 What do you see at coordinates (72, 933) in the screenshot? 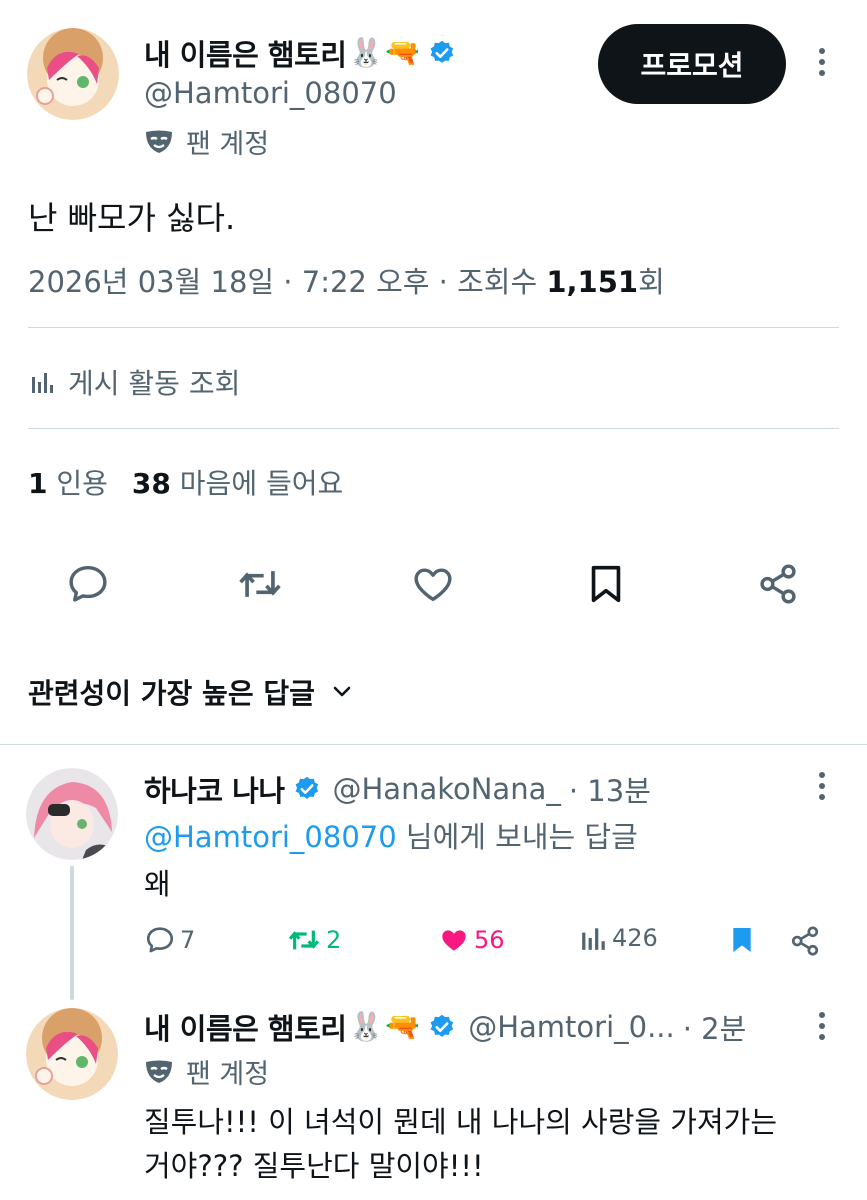
I see `thread-connector-line` at bounding box center [72, 933].